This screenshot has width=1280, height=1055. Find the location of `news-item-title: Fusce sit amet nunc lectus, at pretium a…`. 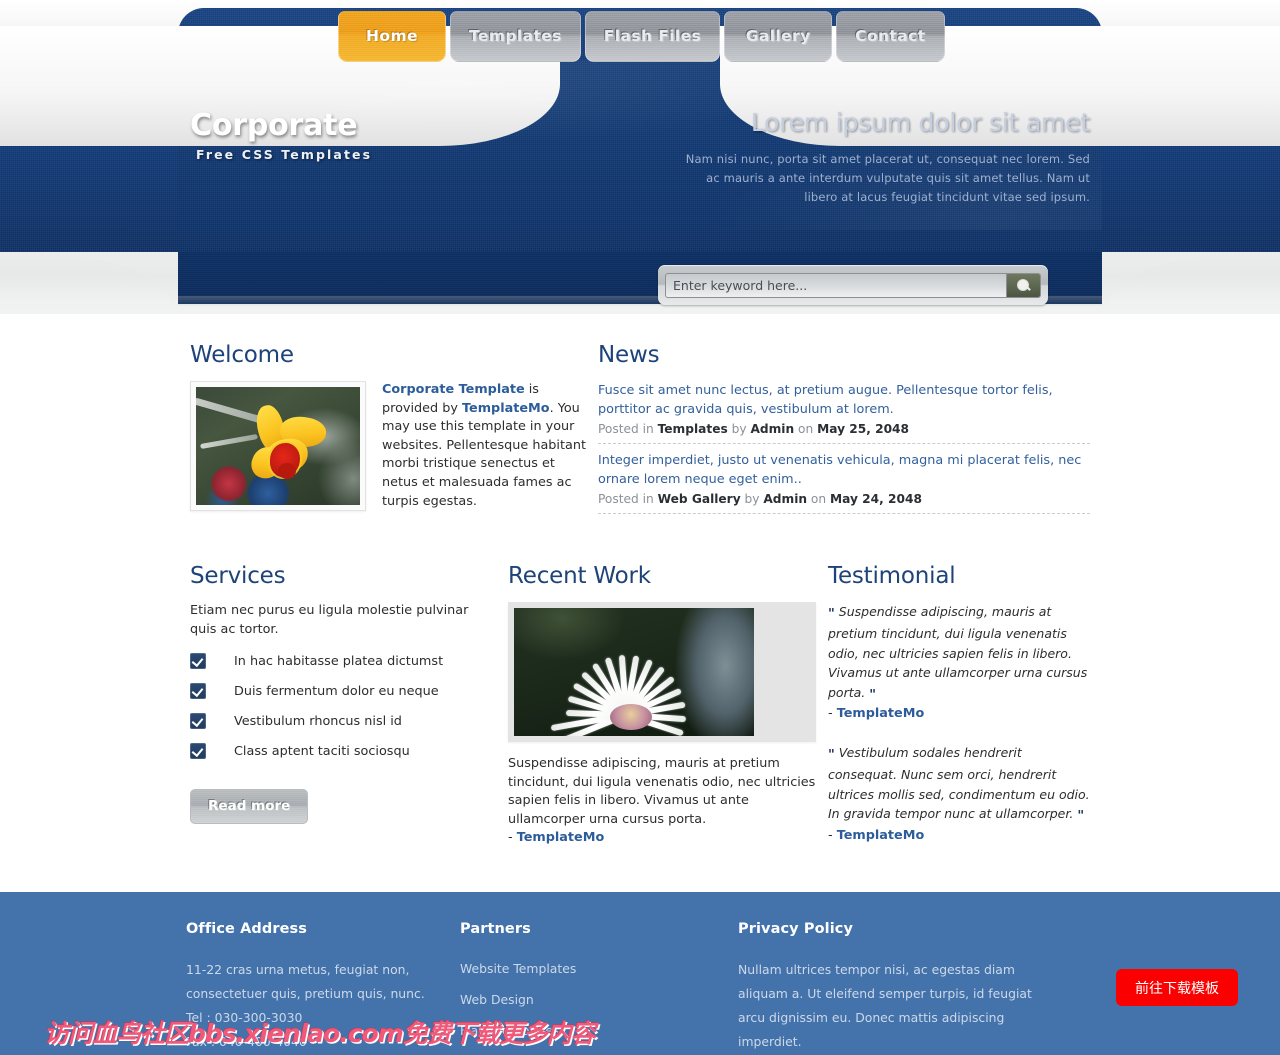

news-item-title: Fusce sit amet nunc lectus, at pretium a… is located at coordinates (844, 400).